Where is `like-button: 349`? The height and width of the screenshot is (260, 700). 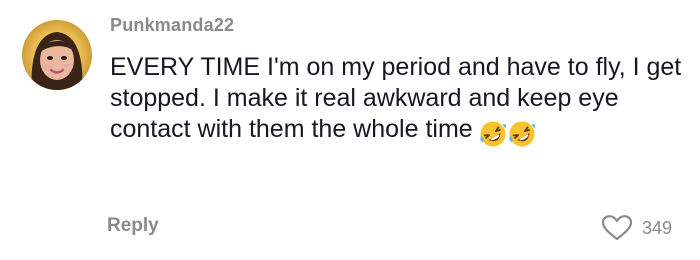
like-button: 349 is located at coordinates (636, 228).